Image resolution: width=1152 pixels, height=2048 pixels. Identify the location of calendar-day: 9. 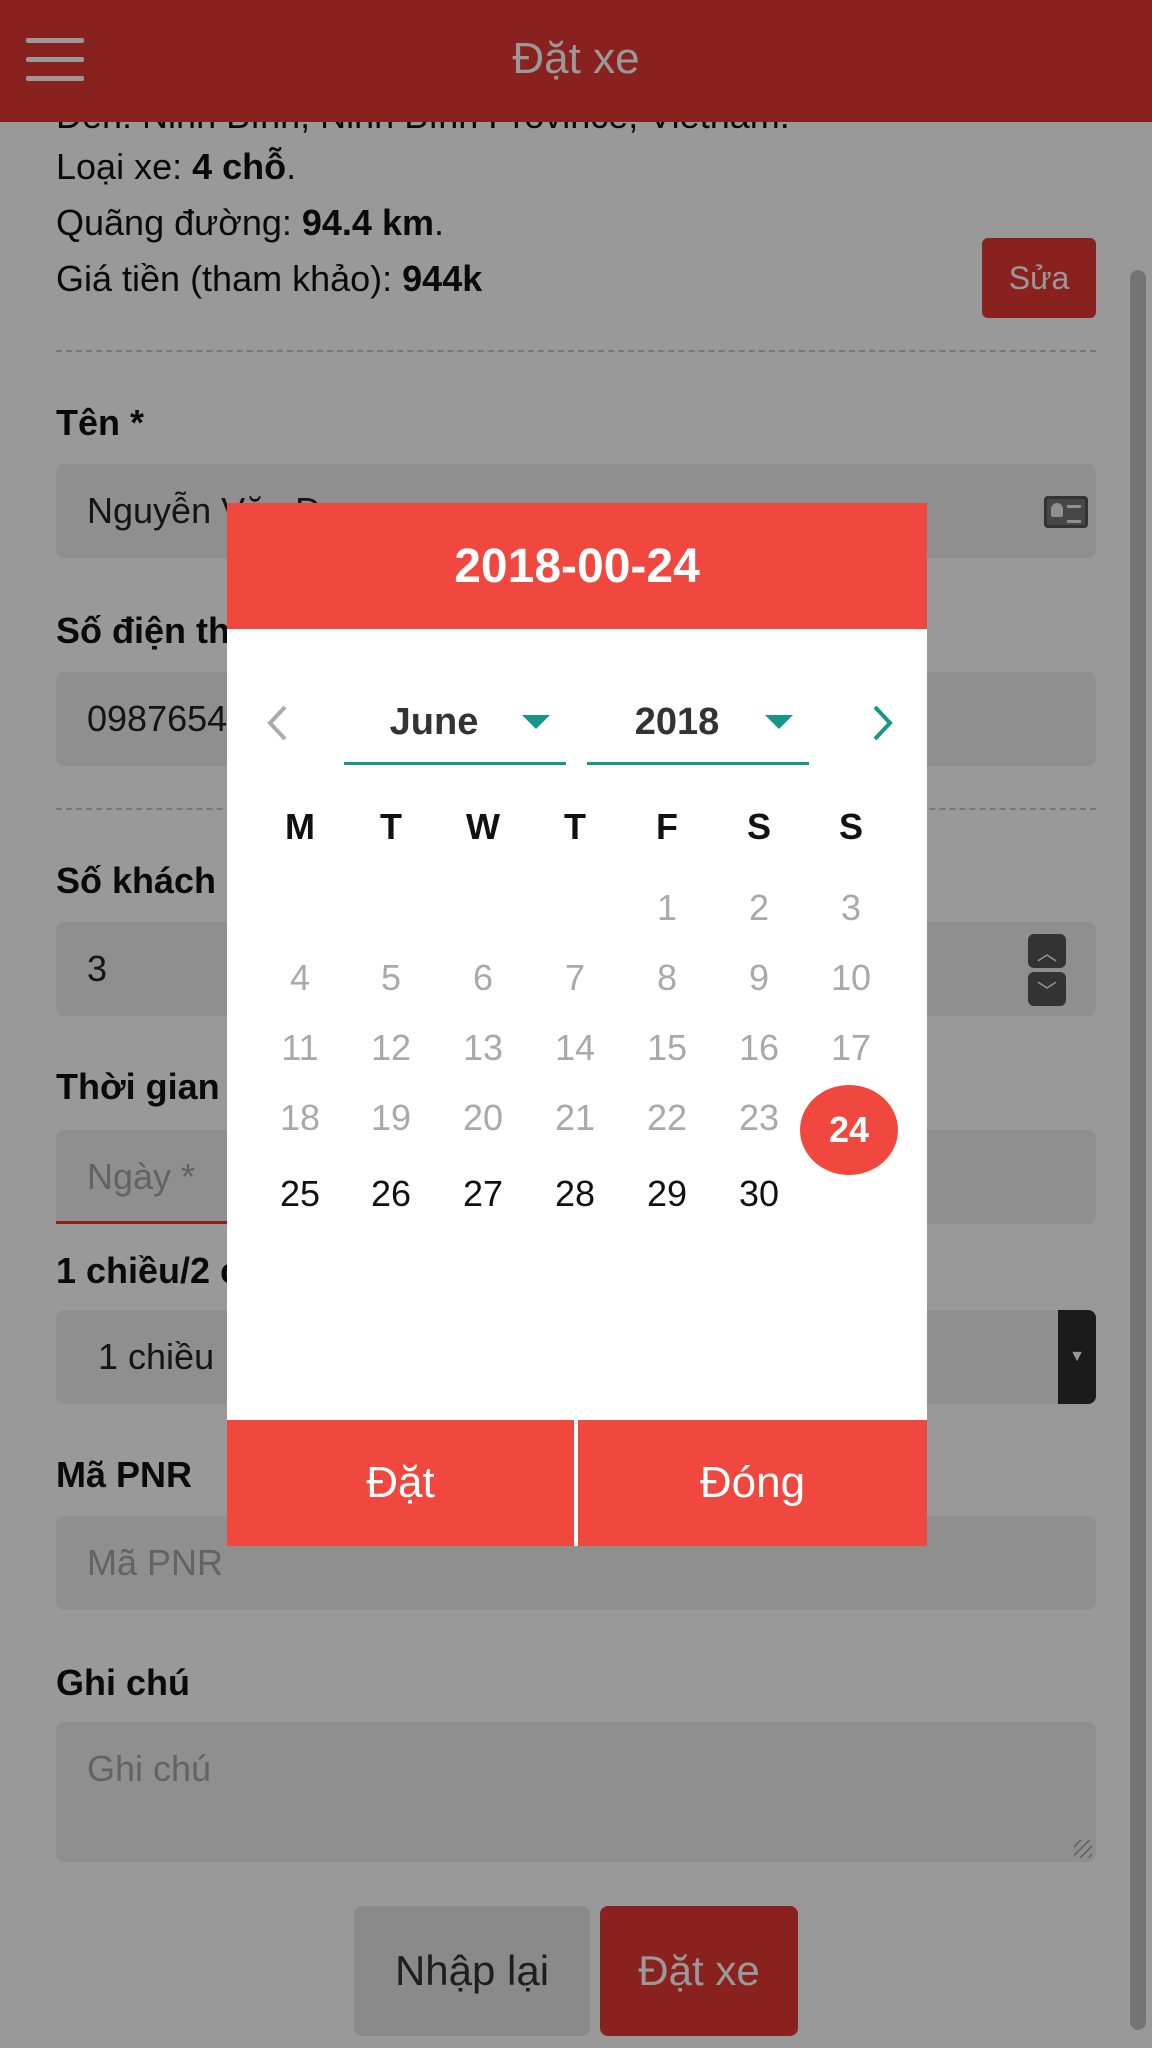
(759, 977).